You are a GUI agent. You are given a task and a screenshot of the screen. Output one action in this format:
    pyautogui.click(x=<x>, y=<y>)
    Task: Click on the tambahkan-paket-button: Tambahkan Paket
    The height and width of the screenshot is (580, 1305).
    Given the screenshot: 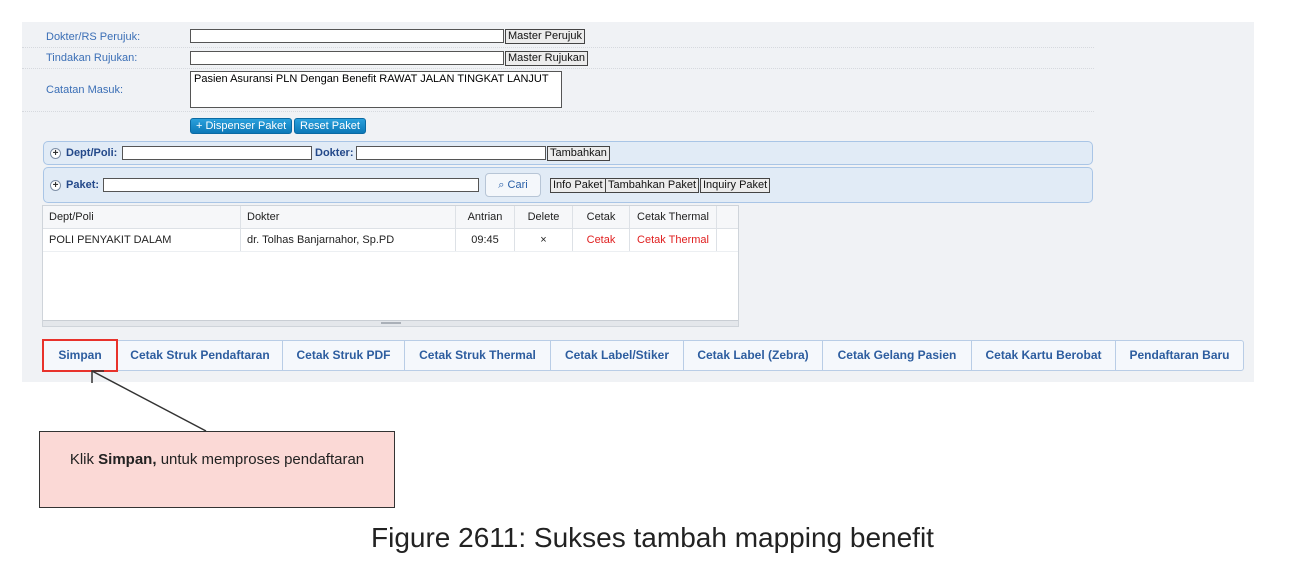 What is the action you would take?
    pyautogui.click(x=652, y=185)
    